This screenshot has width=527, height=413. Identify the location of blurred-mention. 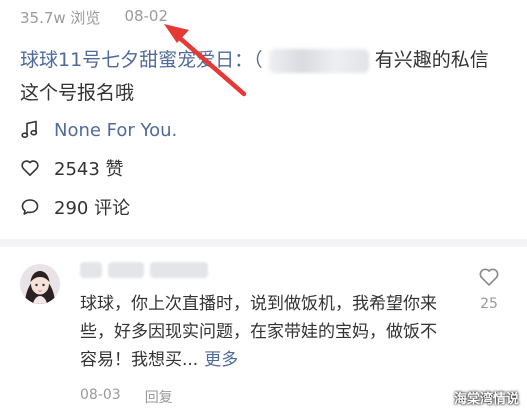
(318, 60).